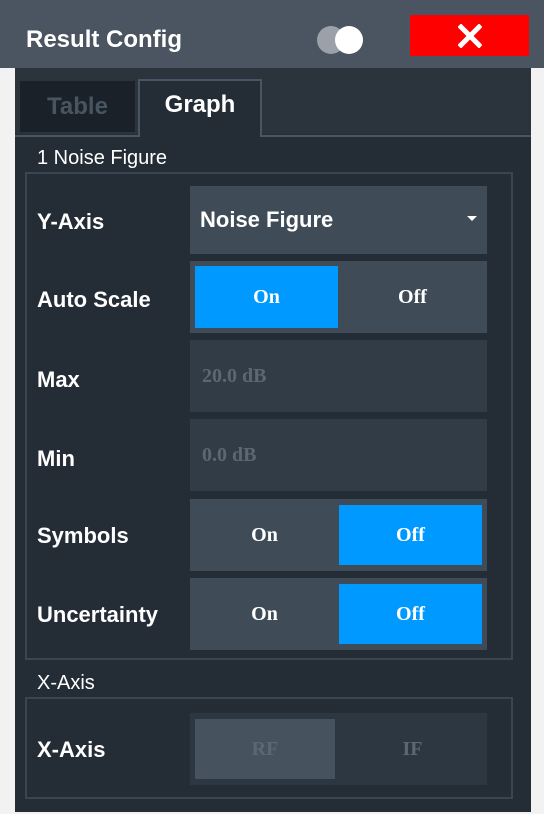 The image size is (544, 814). Describe the element at coordinates (344, 40) in the screenshot. I see `view-toggle-icon` at that location.